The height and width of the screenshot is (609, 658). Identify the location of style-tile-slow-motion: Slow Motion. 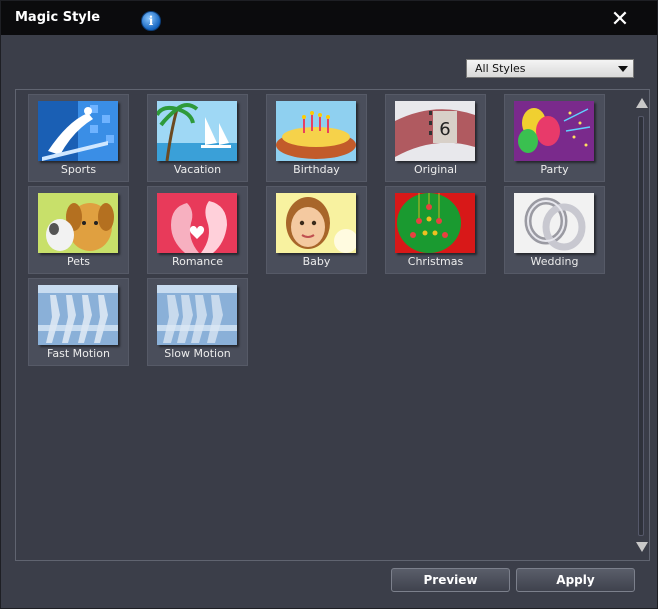
(197, 322).